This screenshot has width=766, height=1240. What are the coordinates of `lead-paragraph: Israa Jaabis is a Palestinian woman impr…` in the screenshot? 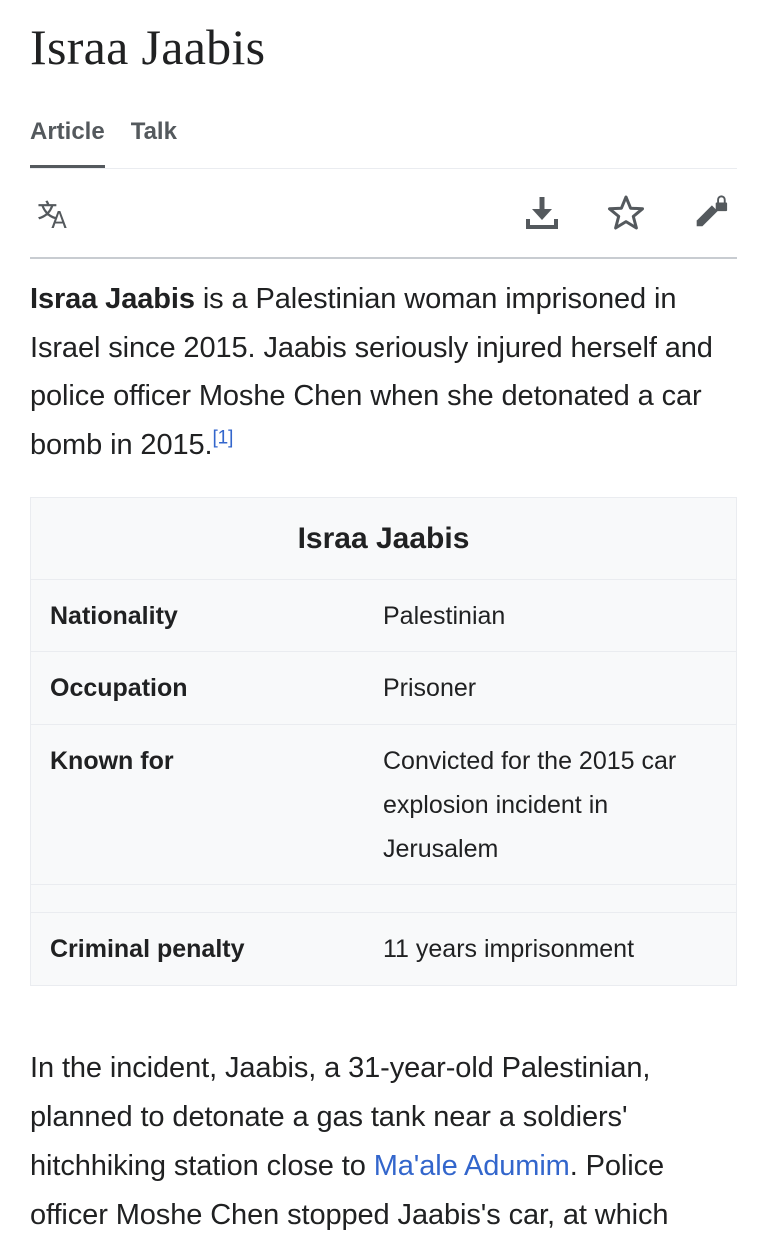 It's located at (383, 372).